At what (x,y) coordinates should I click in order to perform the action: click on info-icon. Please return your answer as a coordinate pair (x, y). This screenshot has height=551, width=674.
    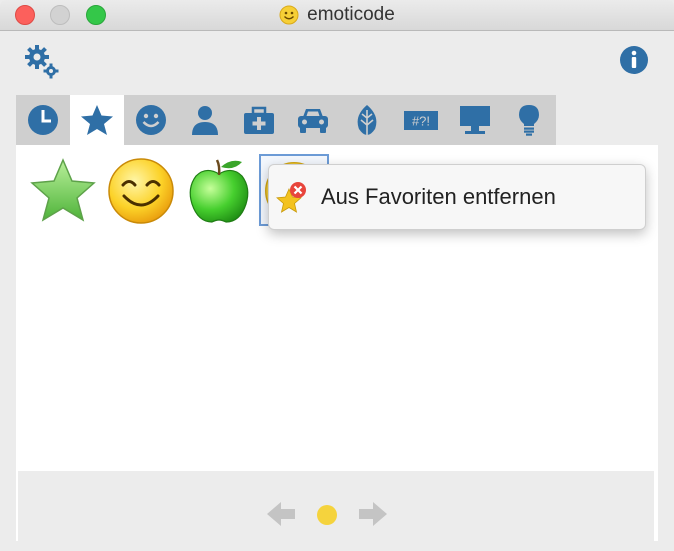
    Looking at the image, I should click on (634, 60).